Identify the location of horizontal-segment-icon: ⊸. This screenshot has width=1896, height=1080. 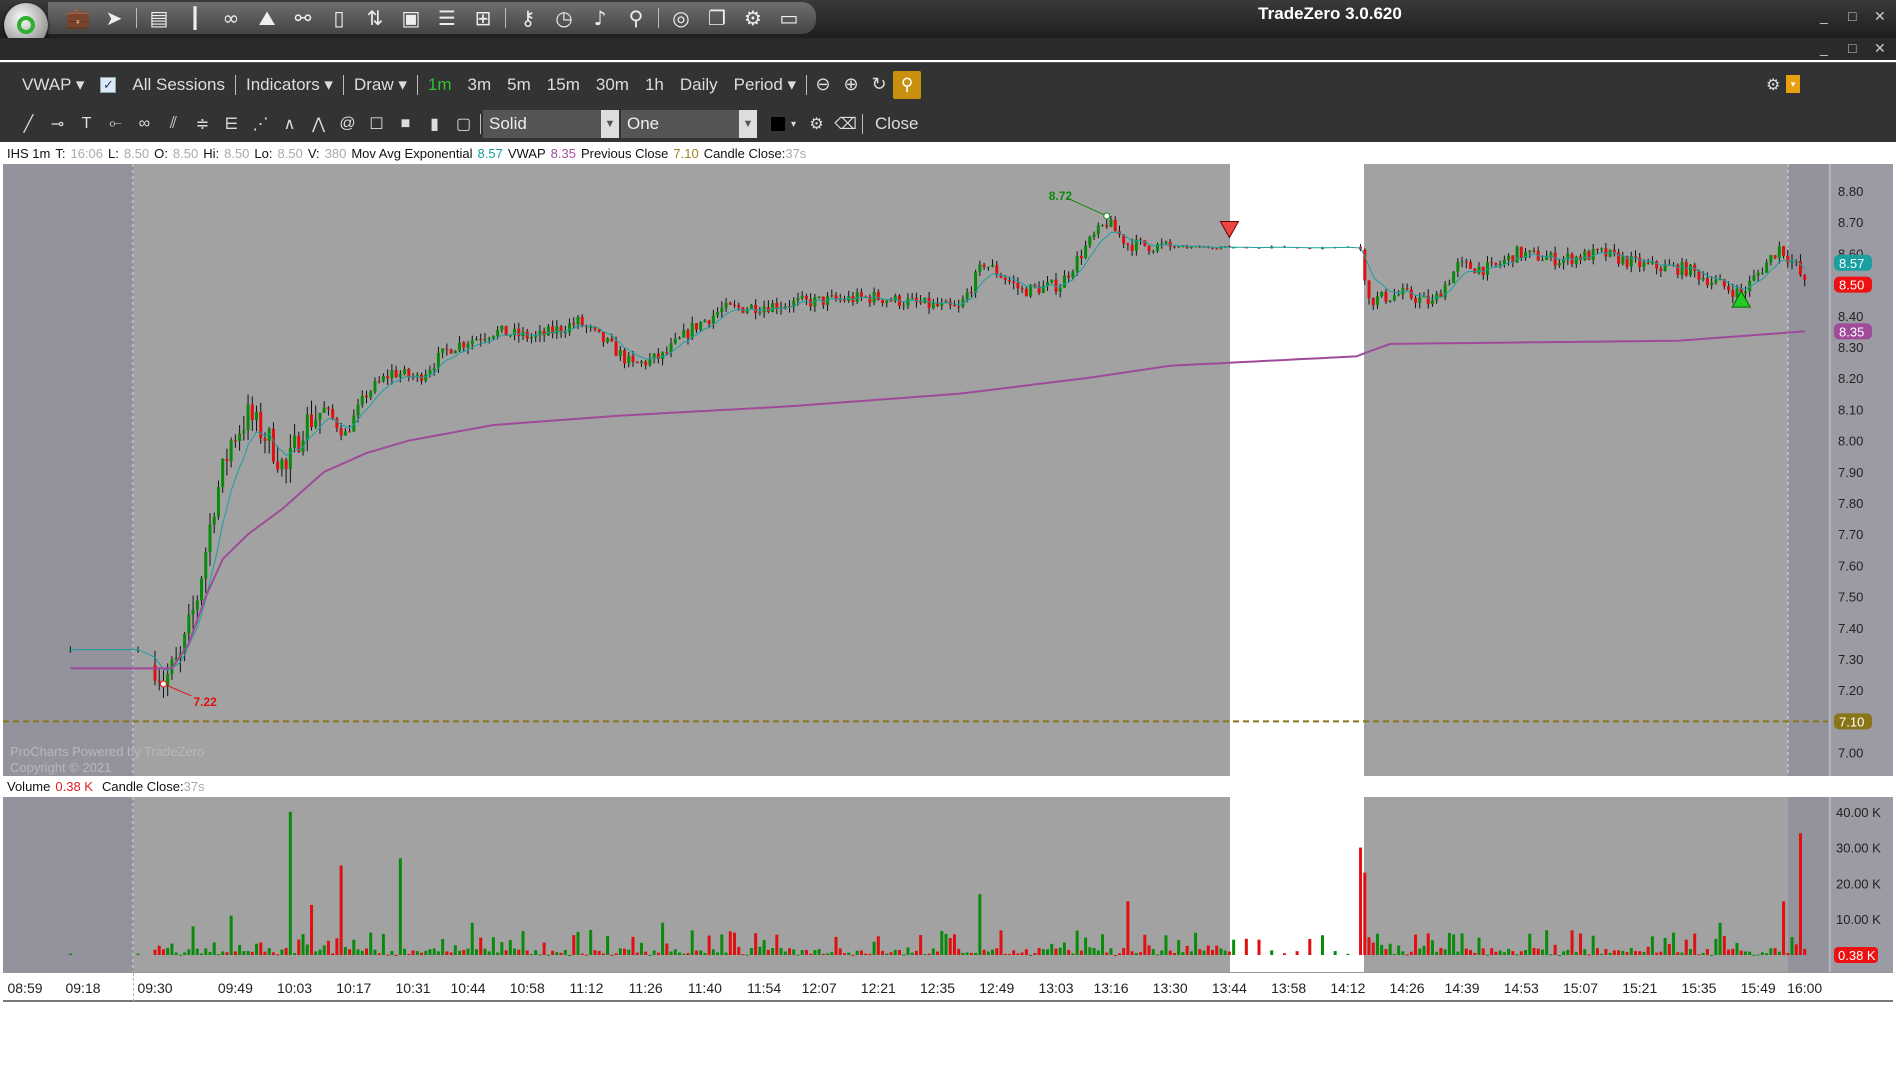
(57, 124).